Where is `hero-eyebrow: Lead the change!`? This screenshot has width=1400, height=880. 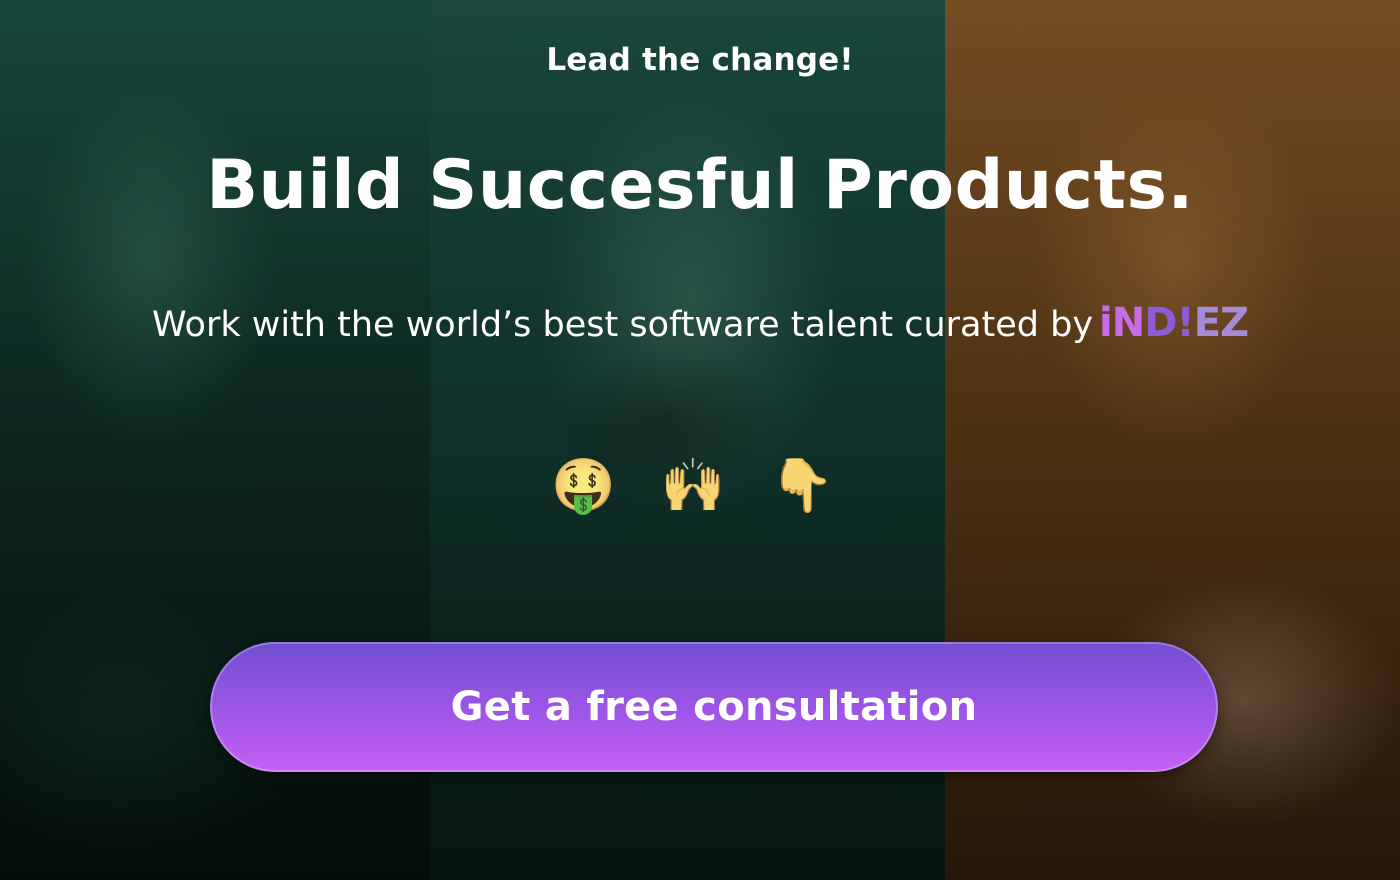 hero-eyebrow: Lead the change! is located at coordinates (700, 60).